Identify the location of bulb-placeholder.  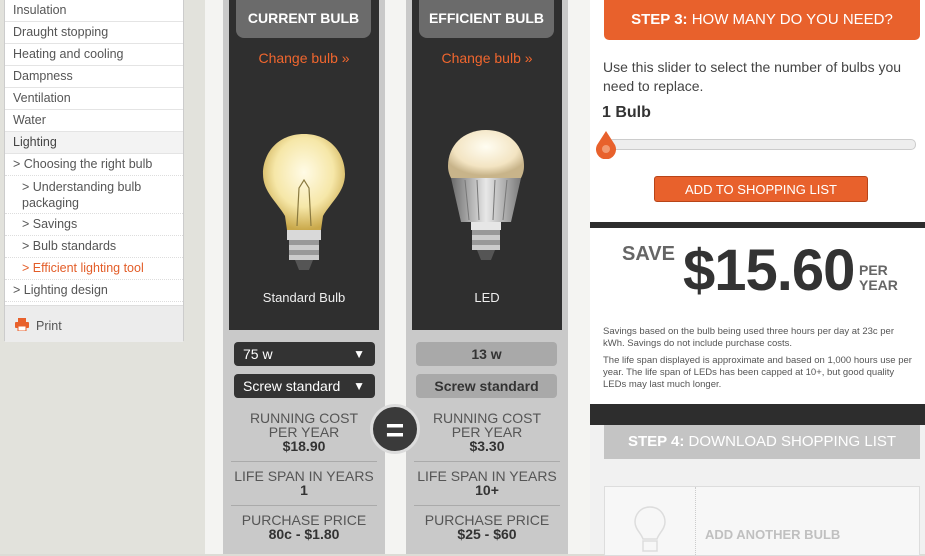
(650, 521).